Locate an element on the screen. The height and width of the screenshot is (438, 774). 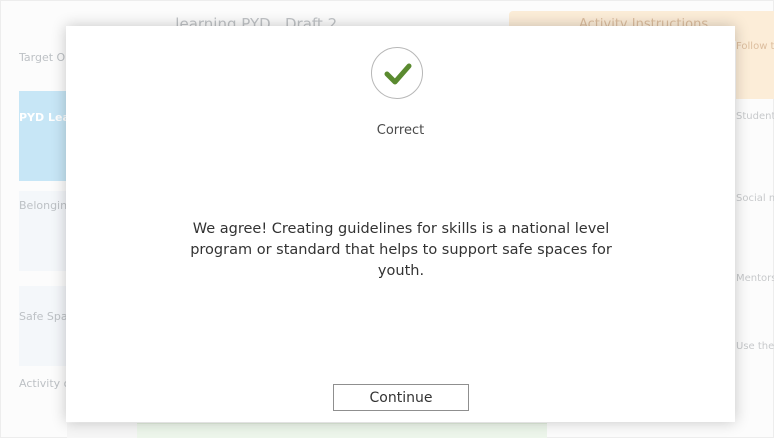
checkmark-icon is located at coordinates (398, 74).